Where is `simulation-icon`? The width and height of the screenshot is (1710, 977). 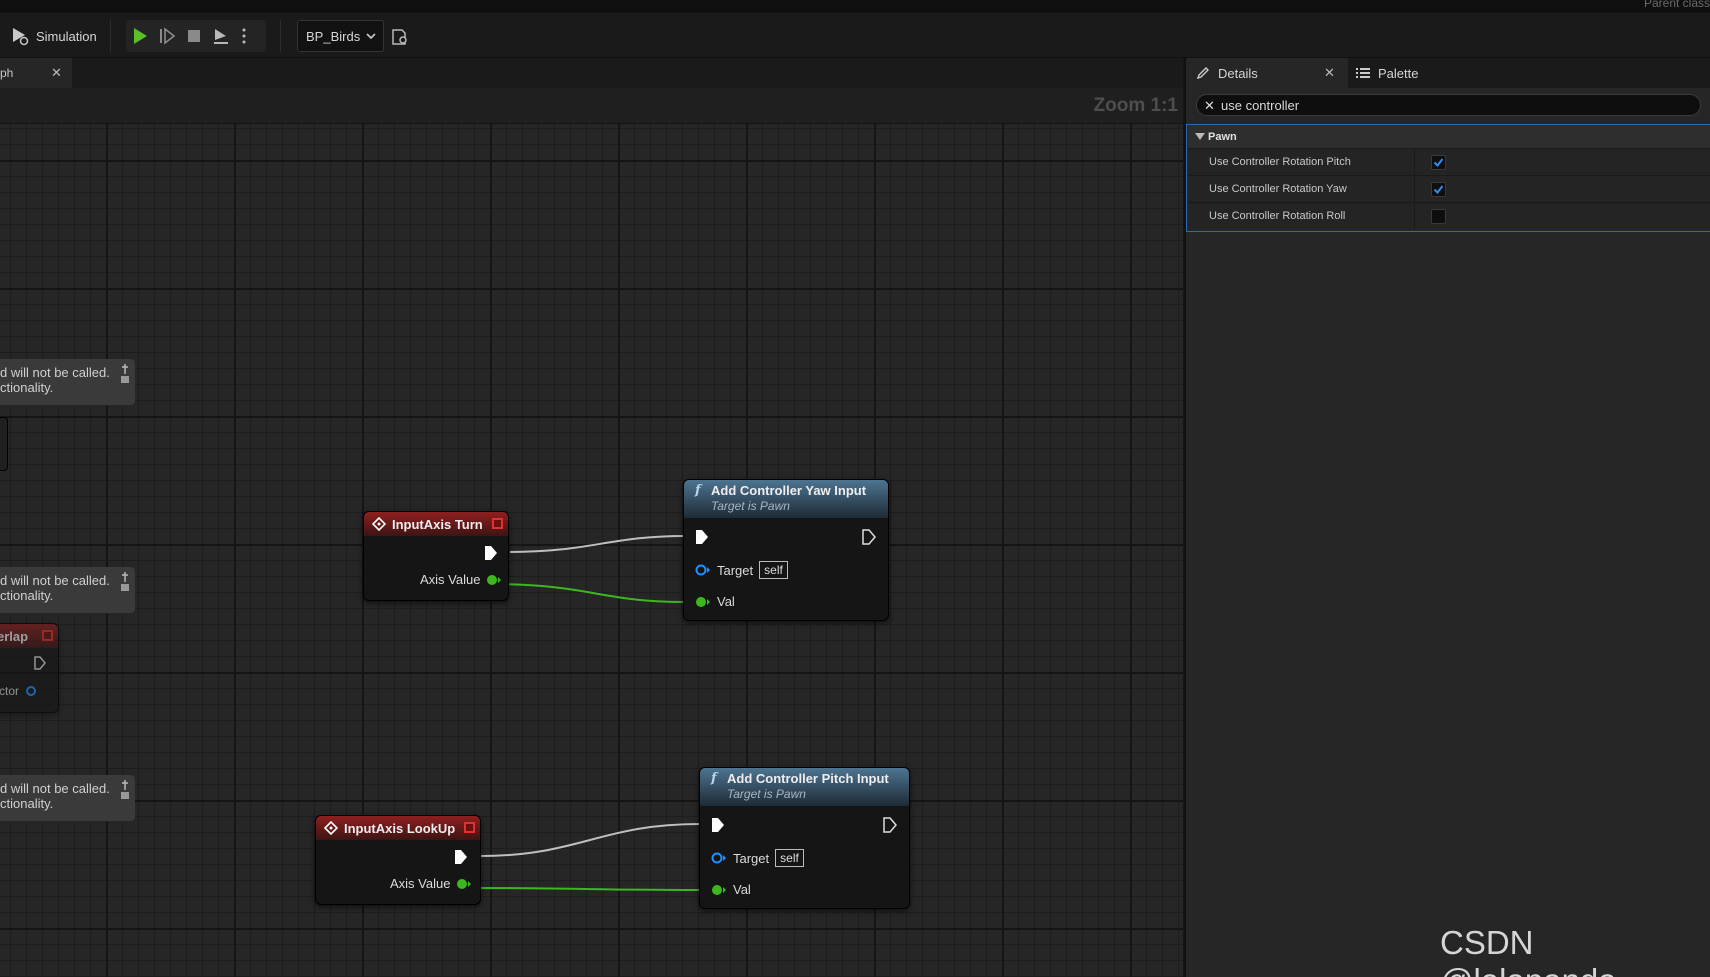
simulation-icon is located at coordinates (21, 37).